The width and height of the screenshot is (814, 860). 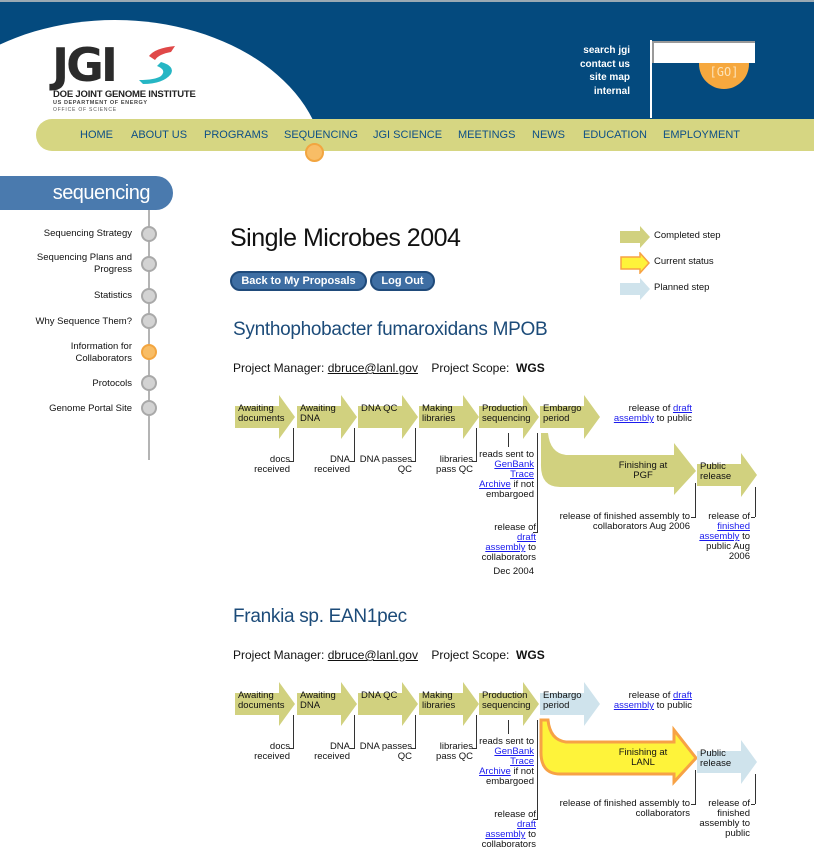 What do you see at coordinates (86, 193) in the screenshot?
I see `section-title-tab: sequencing` at bounding box center [86, 193].